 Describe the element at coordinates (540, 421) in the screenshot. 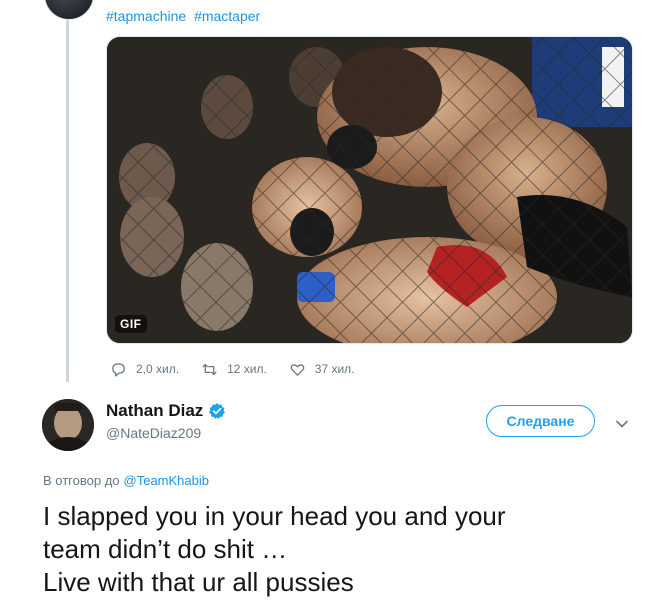

I see `follow-button: Следване` at that location.